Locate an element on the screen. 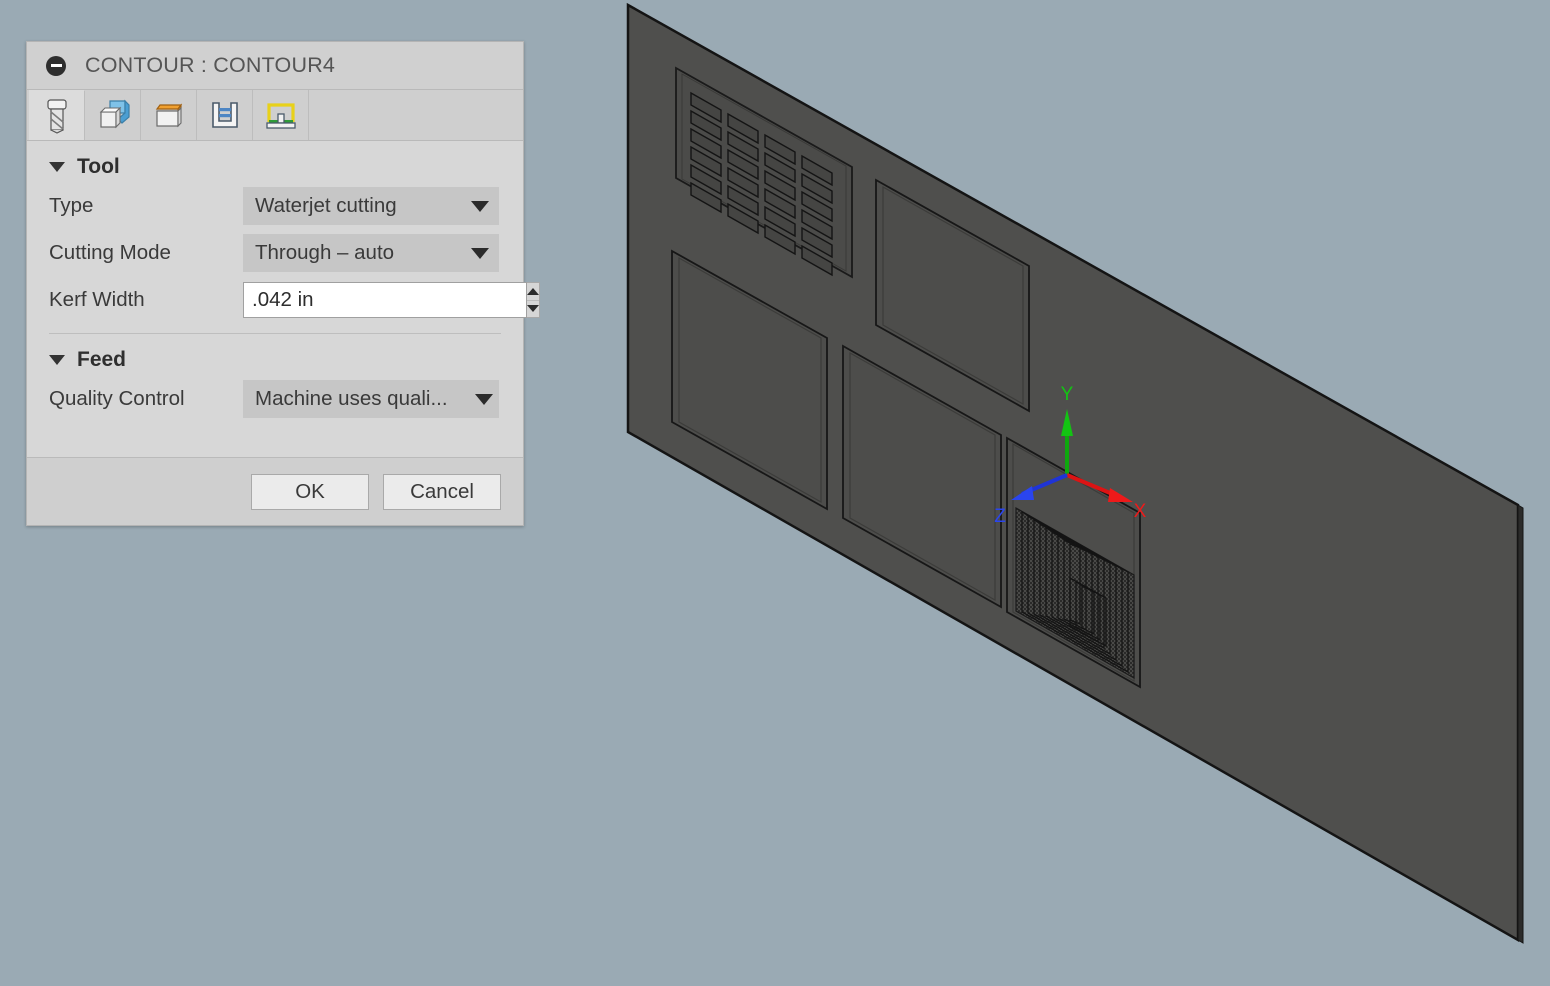 The height and width of the screenshot is (986, 1550). dialog-tabstrip is located at coordinates (275, 115).